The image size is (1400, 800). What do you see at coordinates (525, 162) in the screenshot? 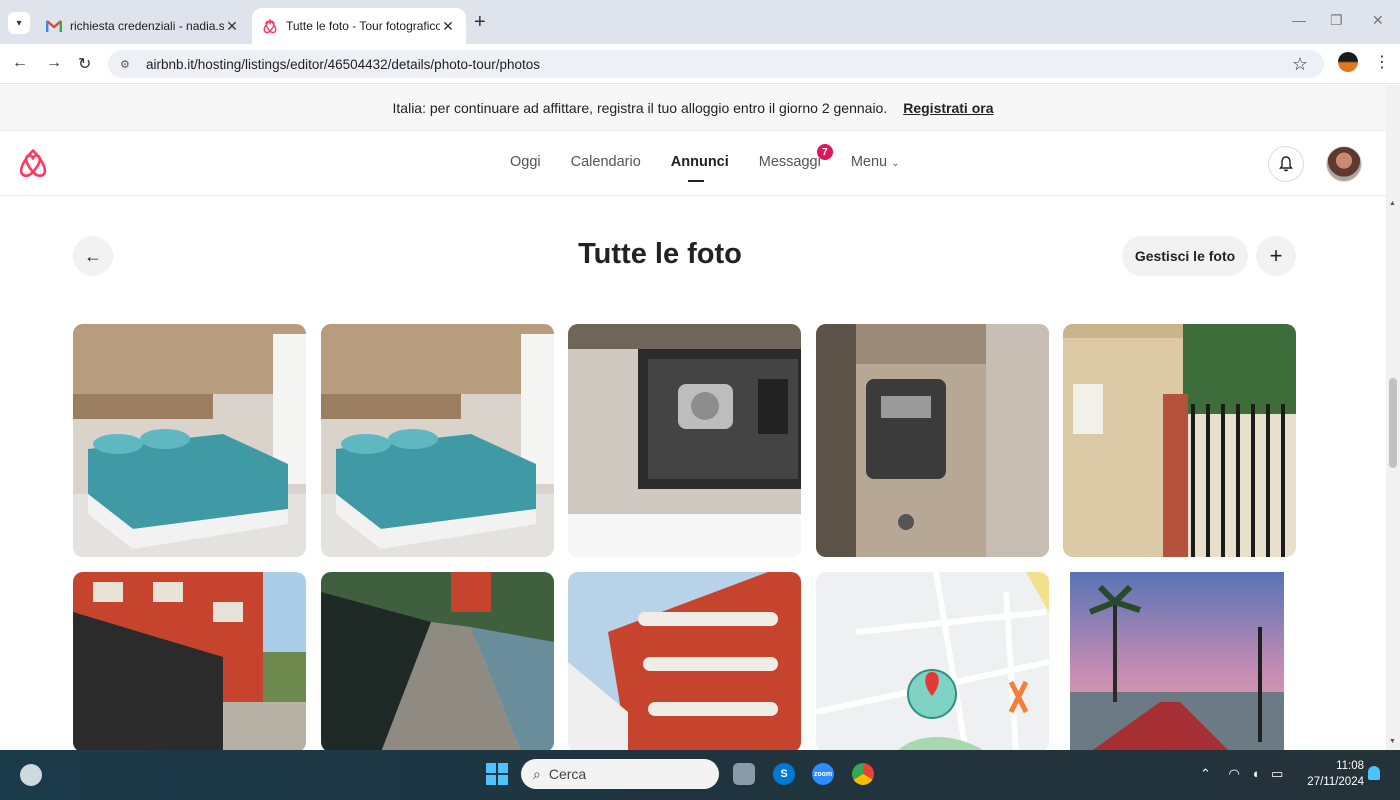
I see `nav-oggi: Oggi` at bounding box center [525, 162].